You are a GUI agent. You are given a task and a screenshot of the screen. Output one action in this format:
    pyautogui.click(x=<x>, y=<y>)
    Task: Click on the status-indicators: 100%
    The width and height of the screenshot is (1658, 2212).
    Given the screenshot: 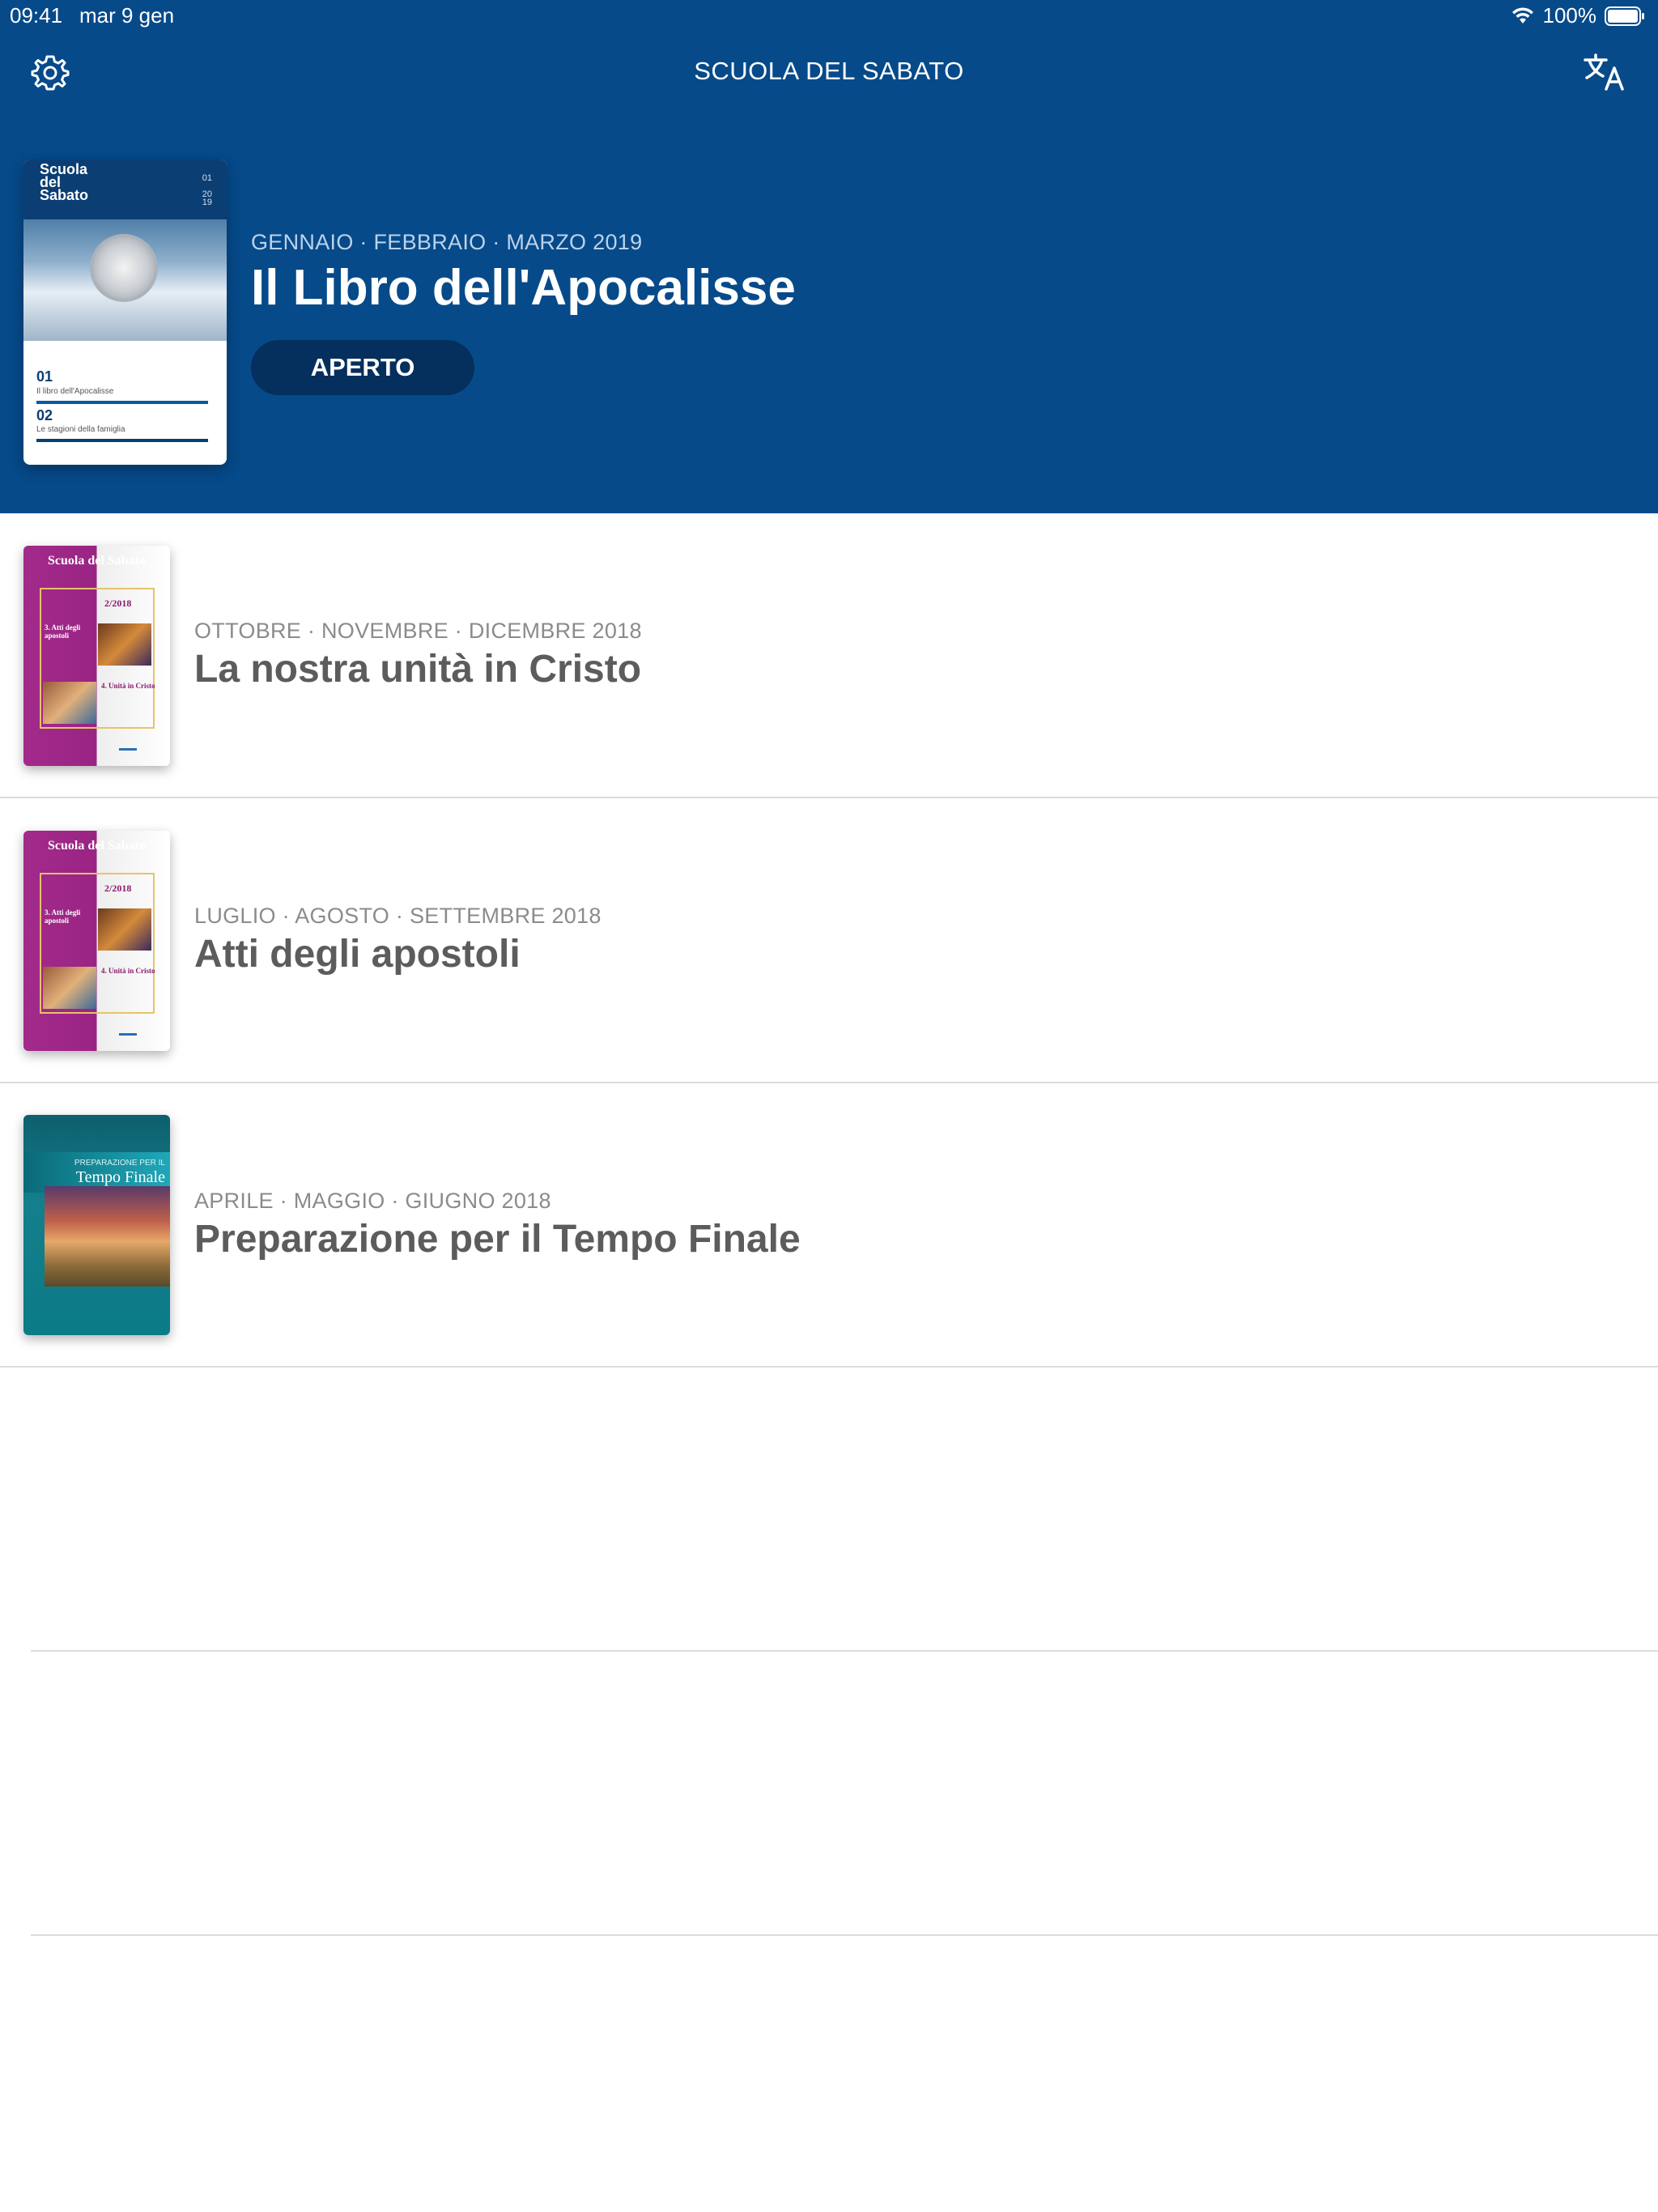 What is the action you would take?
    pyautogui.click(x=1578, y=16)
    